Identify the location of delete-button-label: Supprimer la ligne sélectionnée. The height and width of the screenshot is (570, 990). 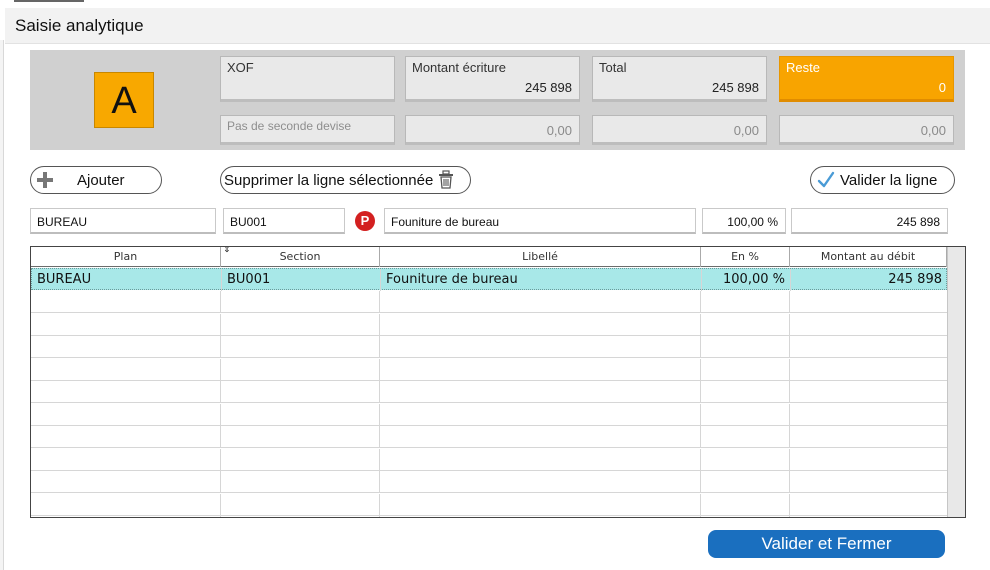
(329, 180).